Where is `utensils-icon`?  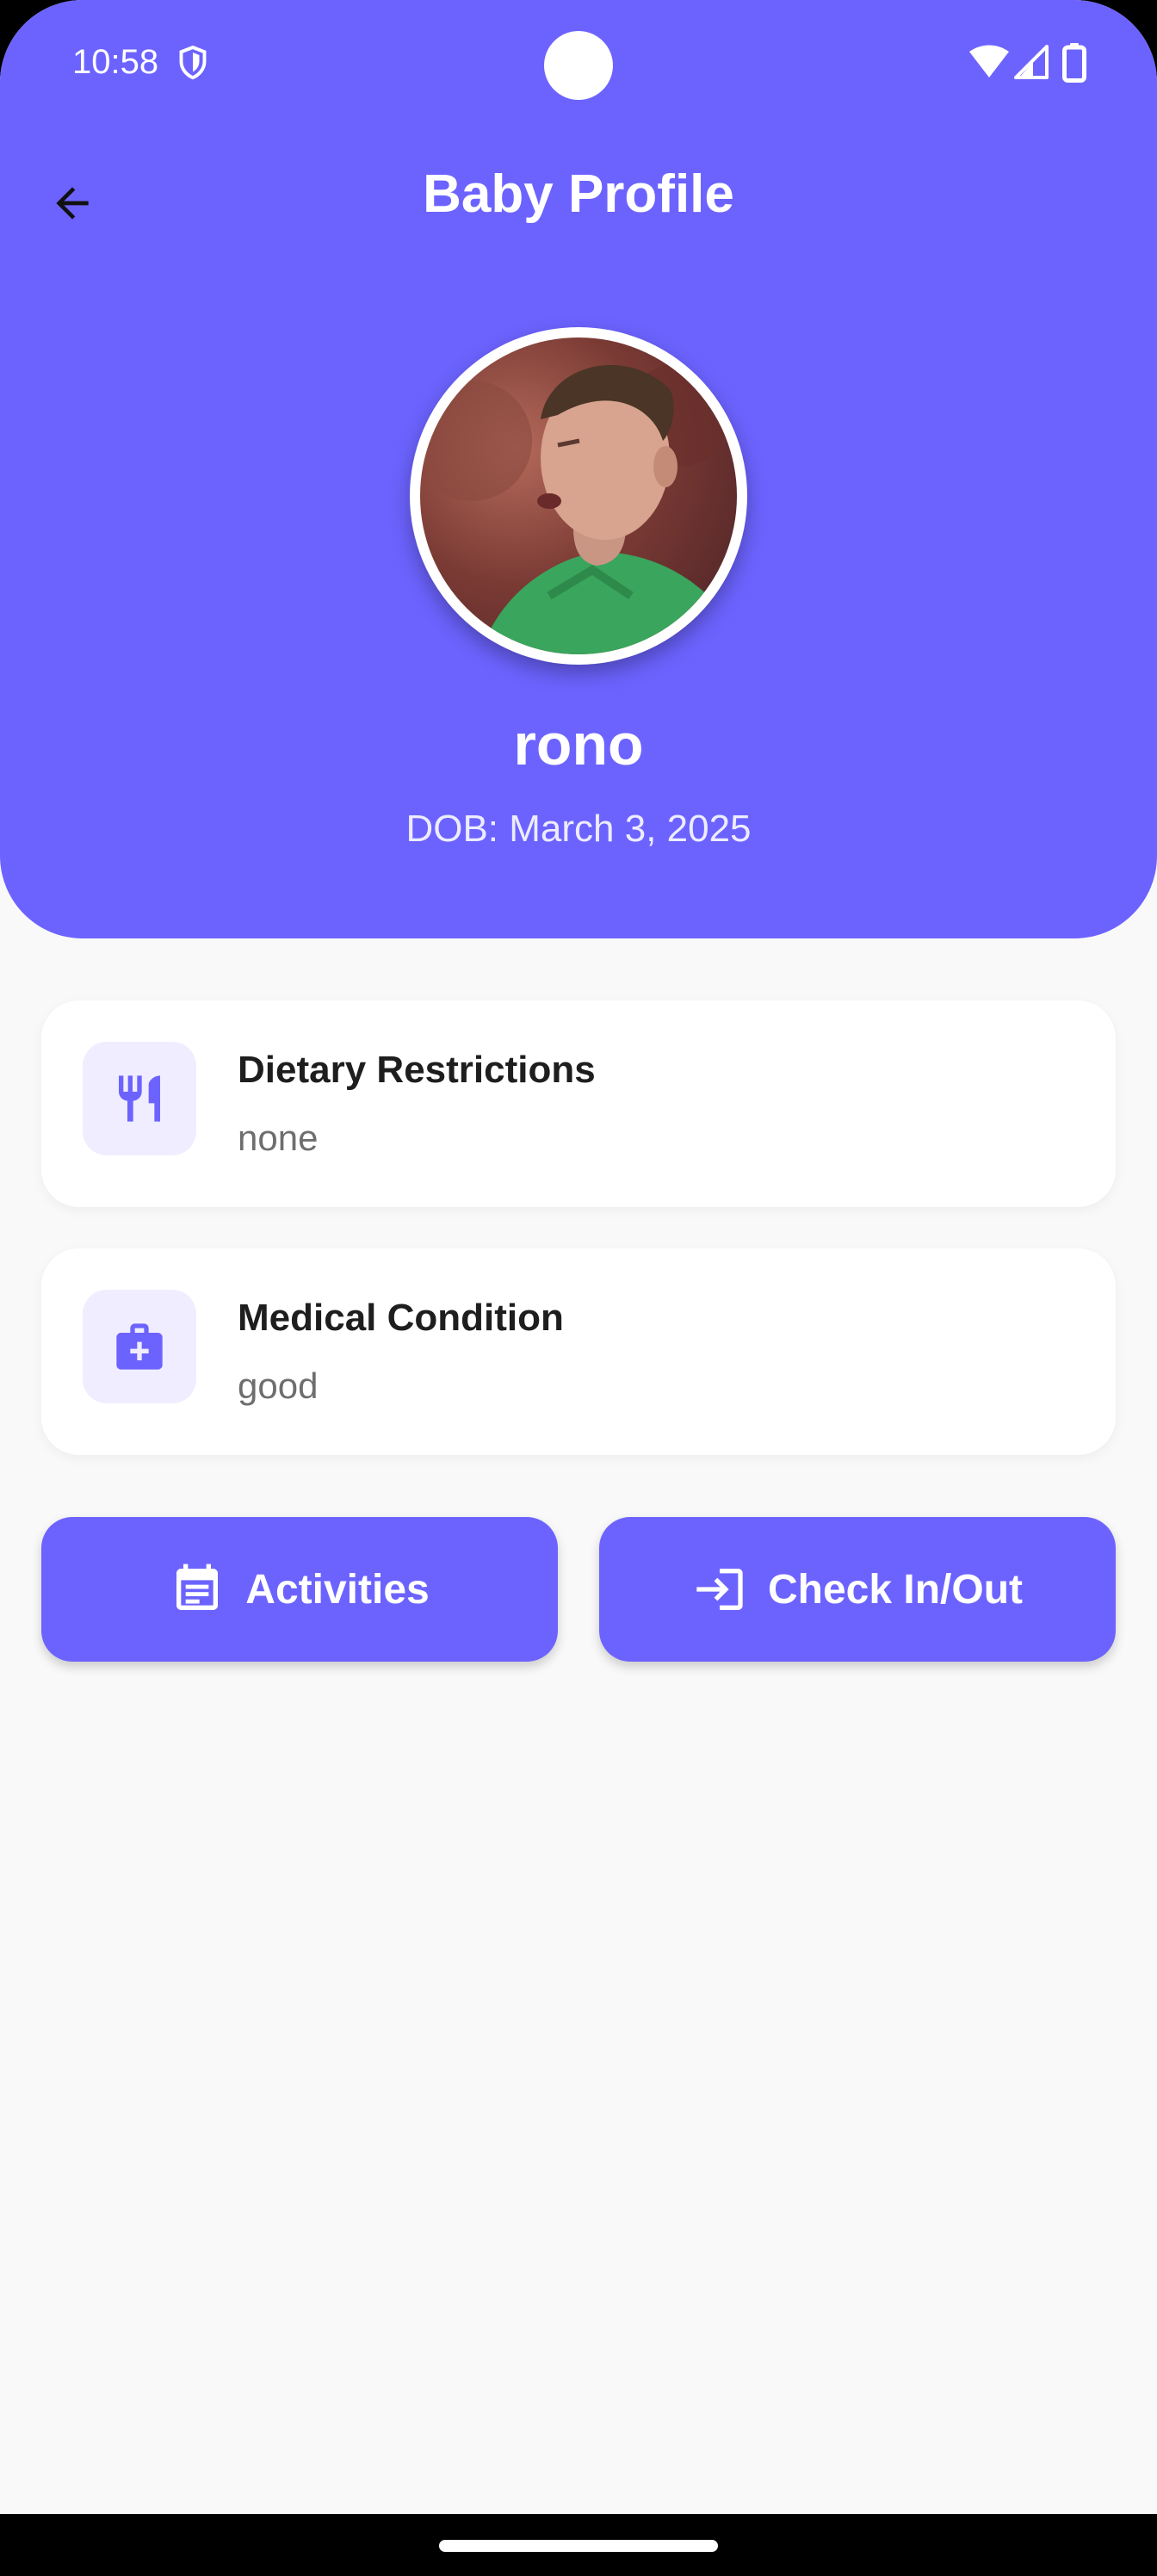 utensils-icon is located at coordinates (139, 1098).